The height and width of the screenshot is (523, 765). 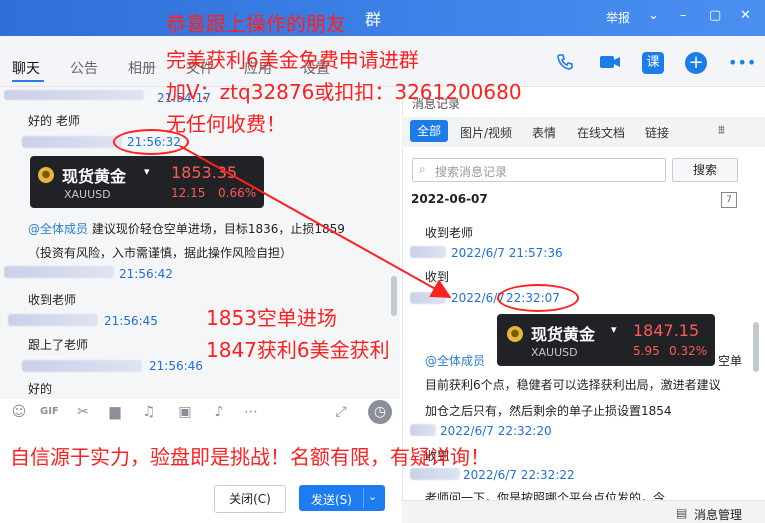 What do you see at coordinates (315, 221) in the screenshot?
I see `annotation-arrow` at bounding box center [315, 221].